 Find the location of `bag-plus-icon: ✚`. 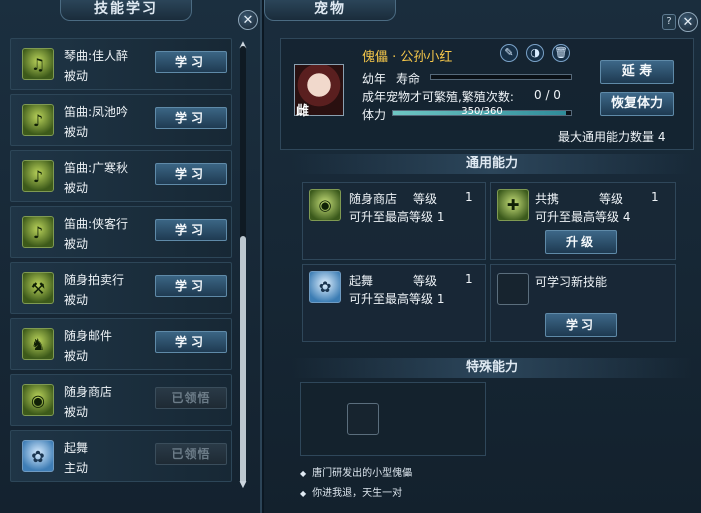

bag-plus-icon: ✚ is located at coordinates (513, 205).